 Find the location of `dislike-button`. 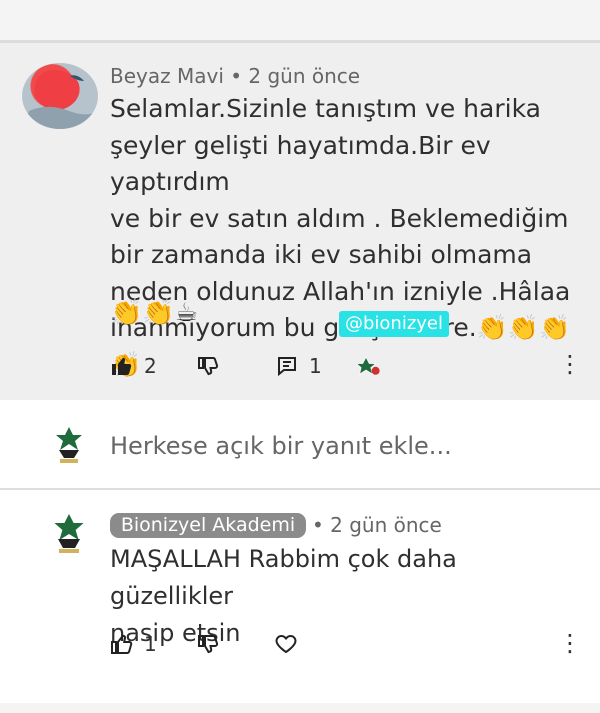

dislike-button is located at coordinates (208, 366).